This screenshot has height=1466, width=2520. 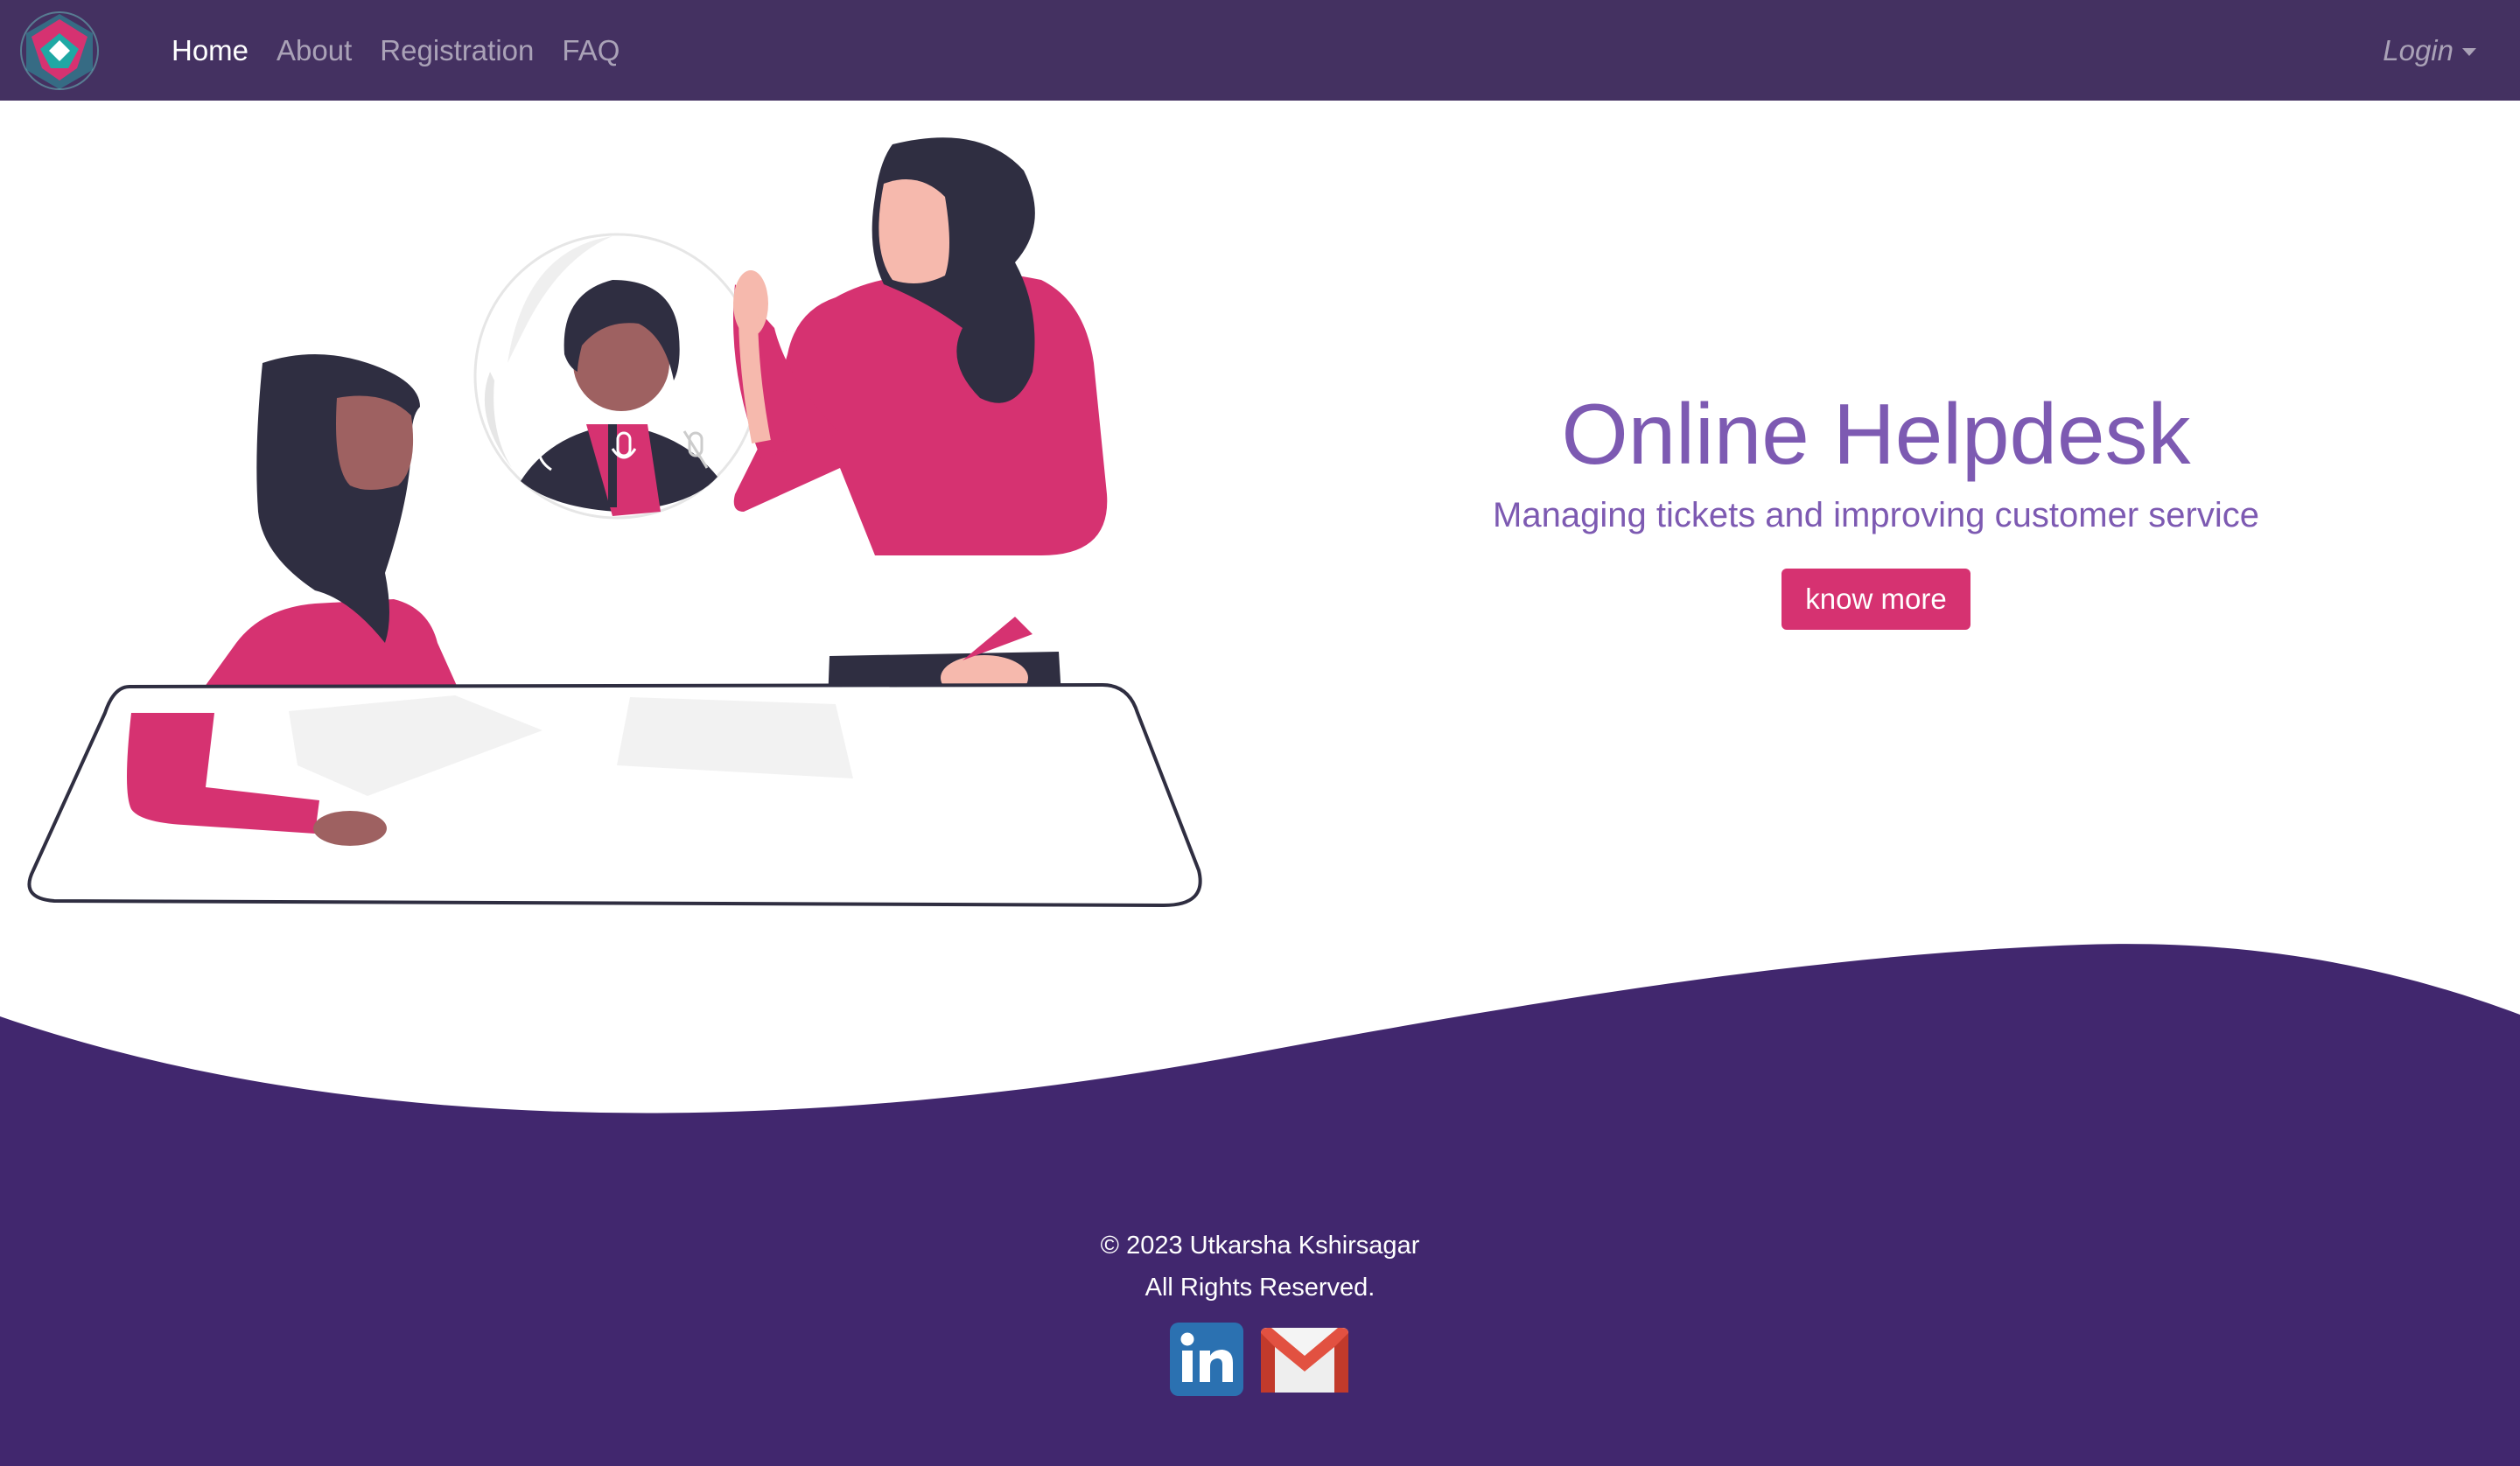 What do you see at coordinates (1876, 434) in the screenshot?
I see `hero-title: Online Helpdesk` at bounding box center [1876, 434].